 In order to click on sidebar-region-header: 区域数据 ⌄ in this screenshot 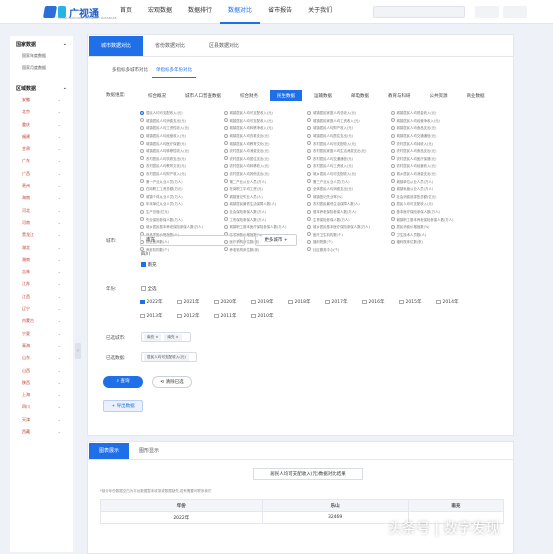, I will do `click(41, 87)`.